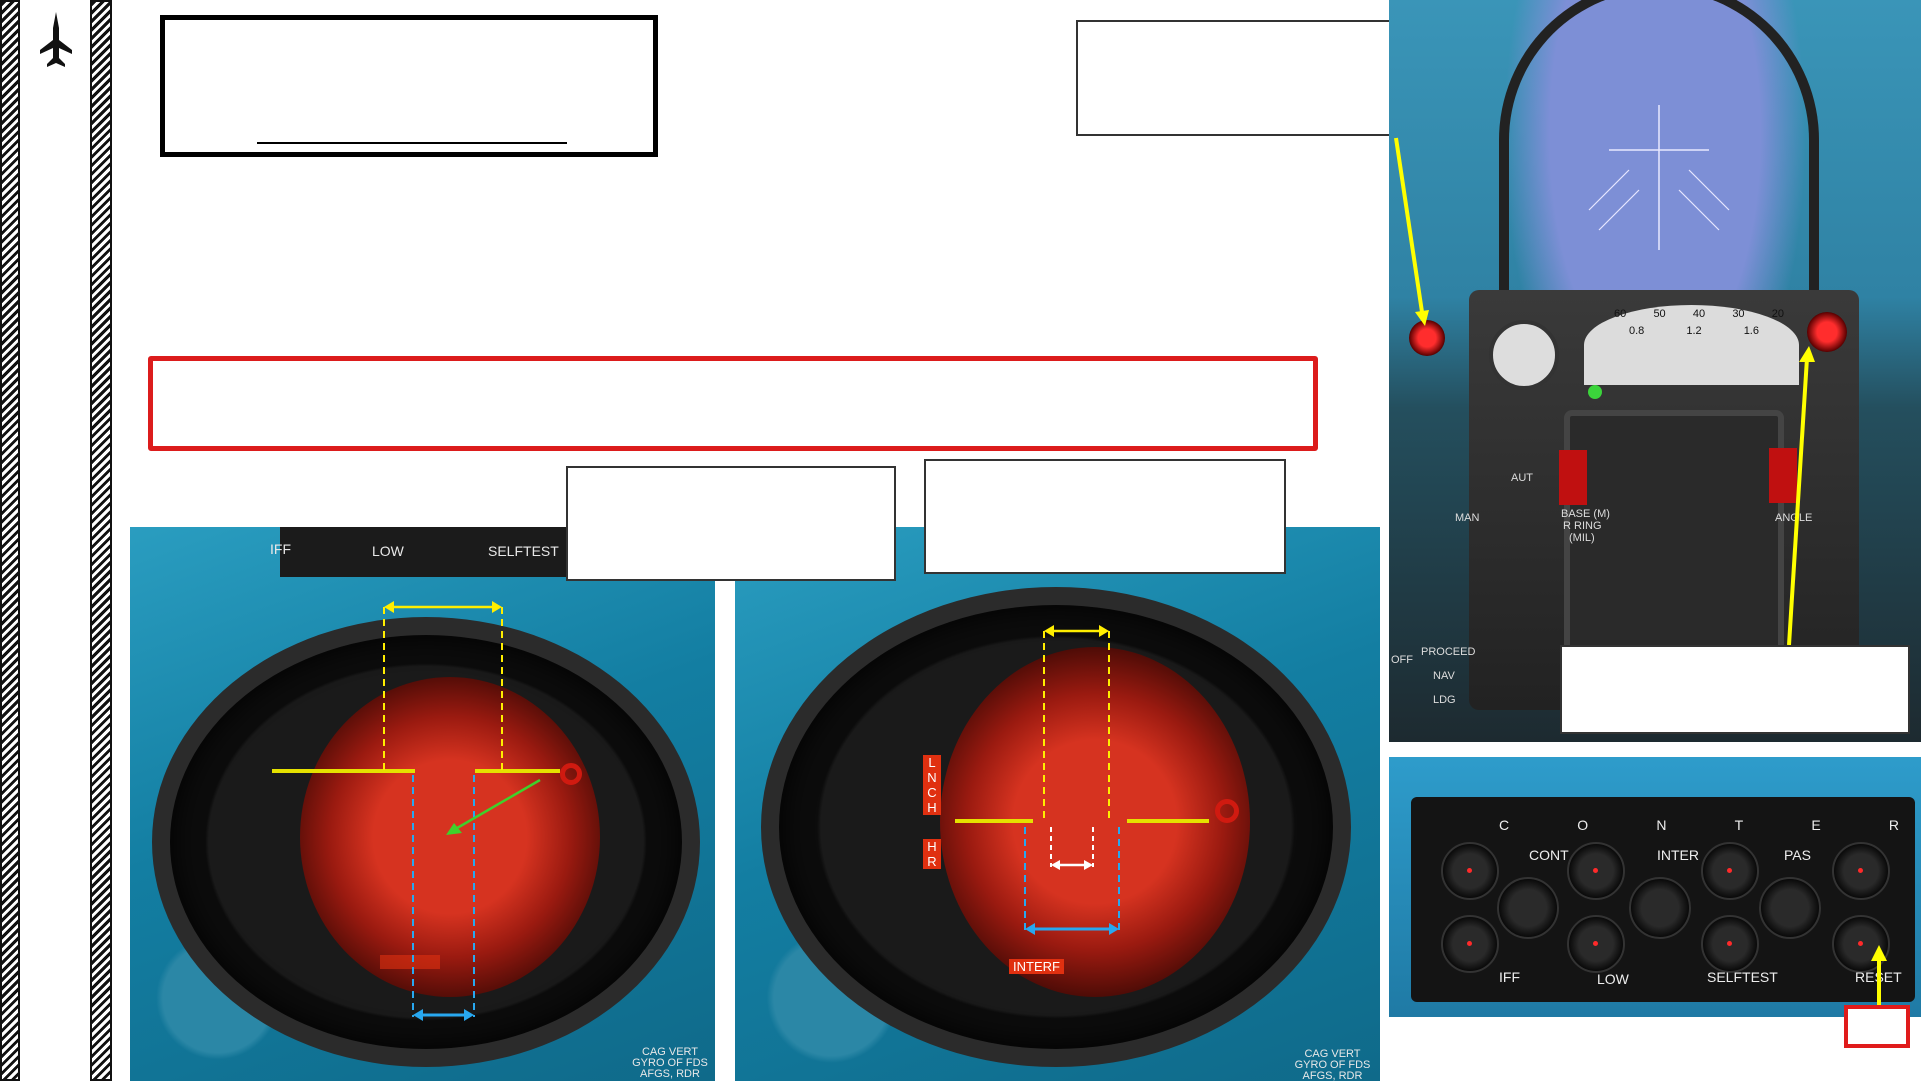 Image resolution: width=1921 pixels, height=1081 pixels. What do you see at coordinates (731, 523) in the screenshot?
I see `callout-middle-left` at bounding box center [731, 523].